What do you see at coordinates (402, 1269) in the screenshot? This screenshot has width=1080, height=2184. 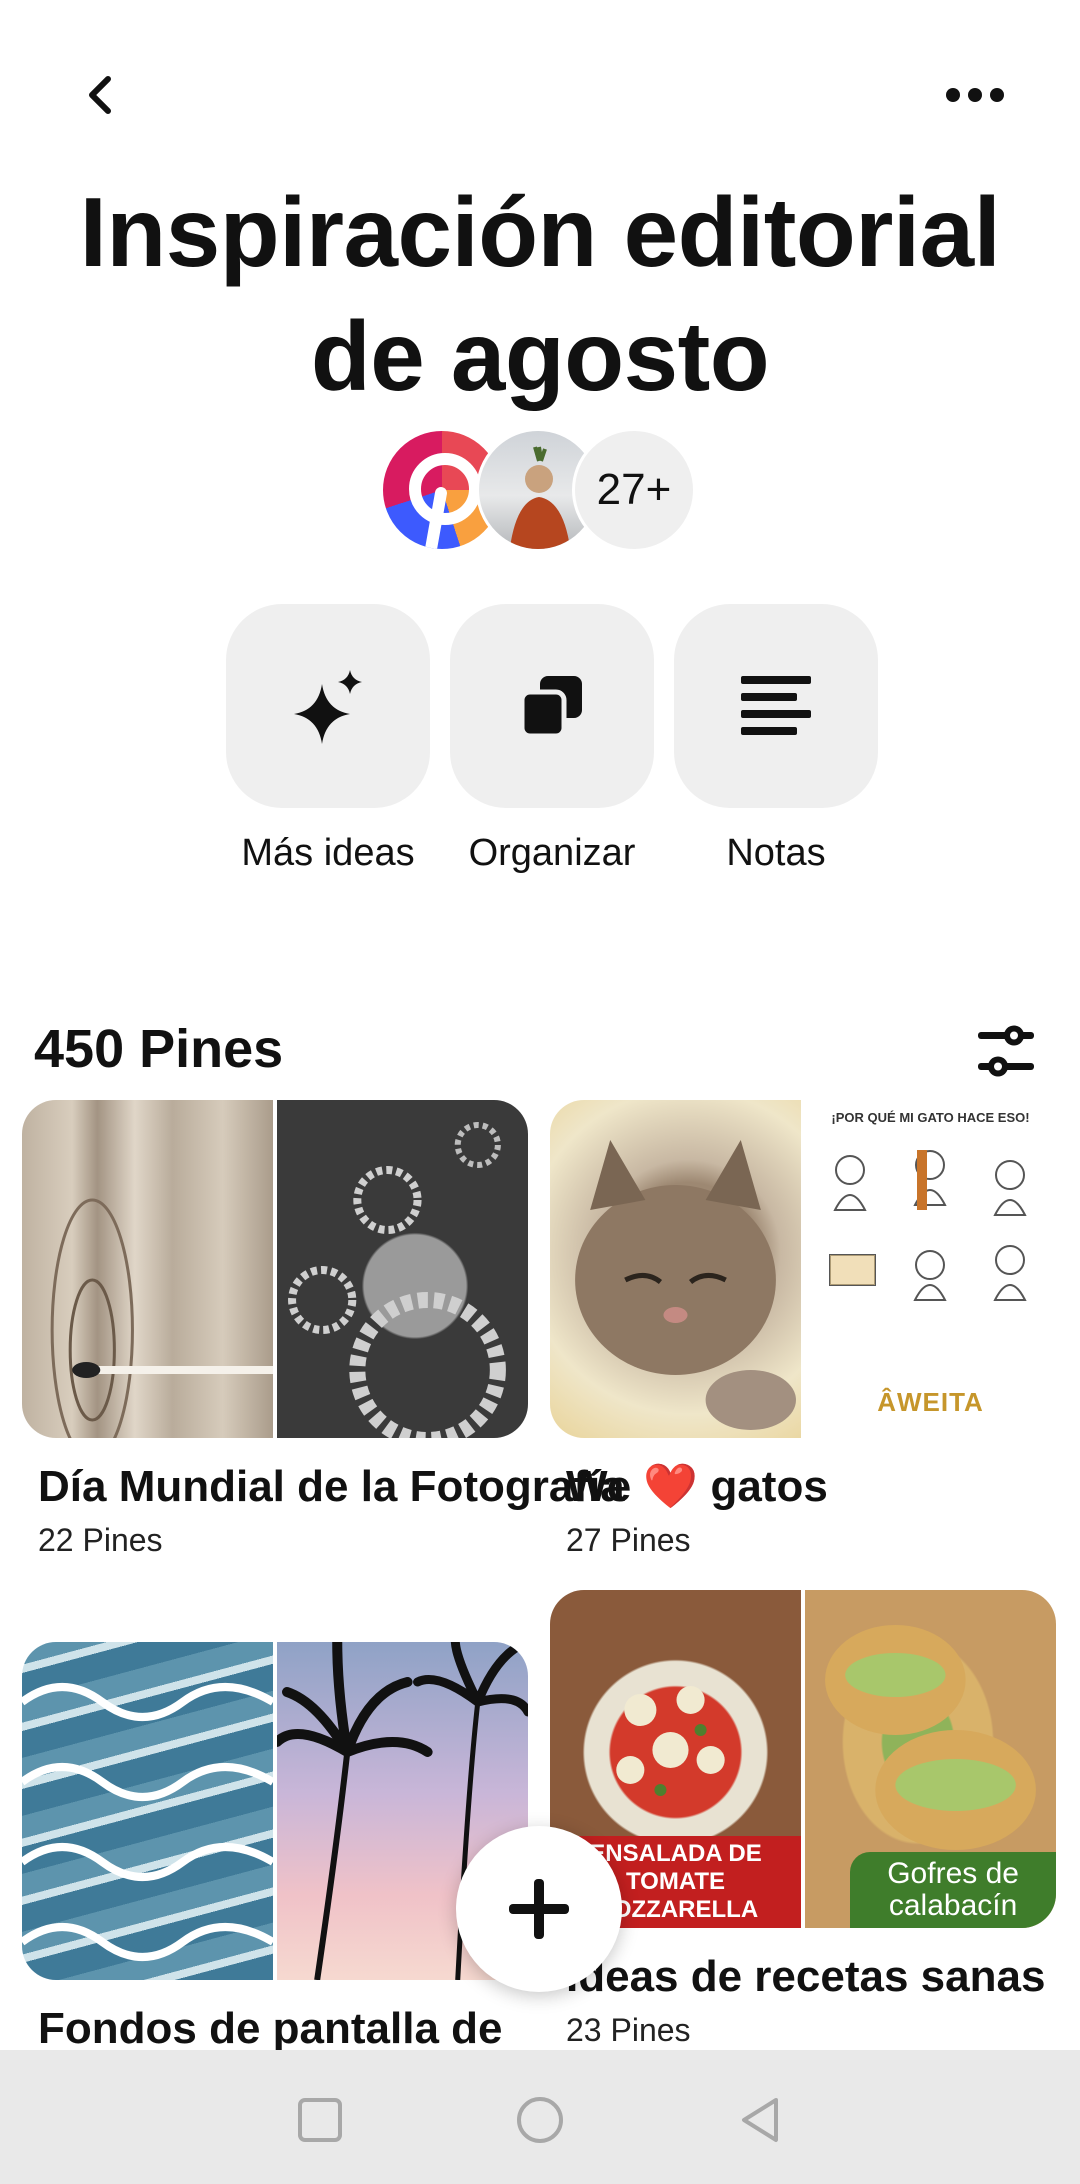 I see `gears-photo` at bounding box center [402, 1269].